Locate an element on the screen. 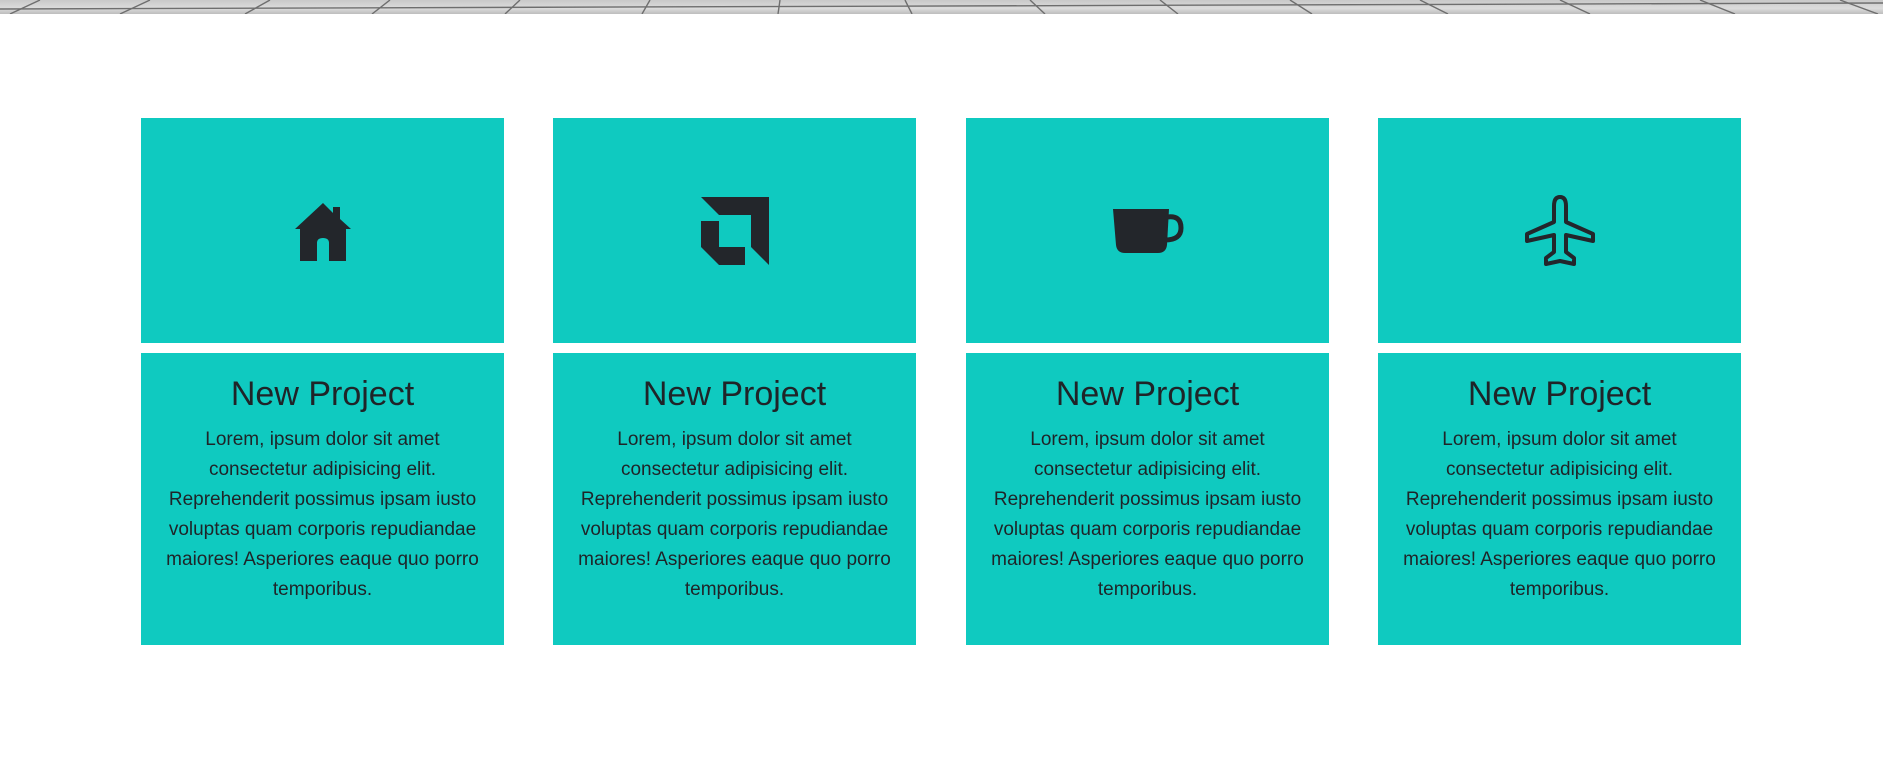  house-icon is located at coordinates (323, 231).